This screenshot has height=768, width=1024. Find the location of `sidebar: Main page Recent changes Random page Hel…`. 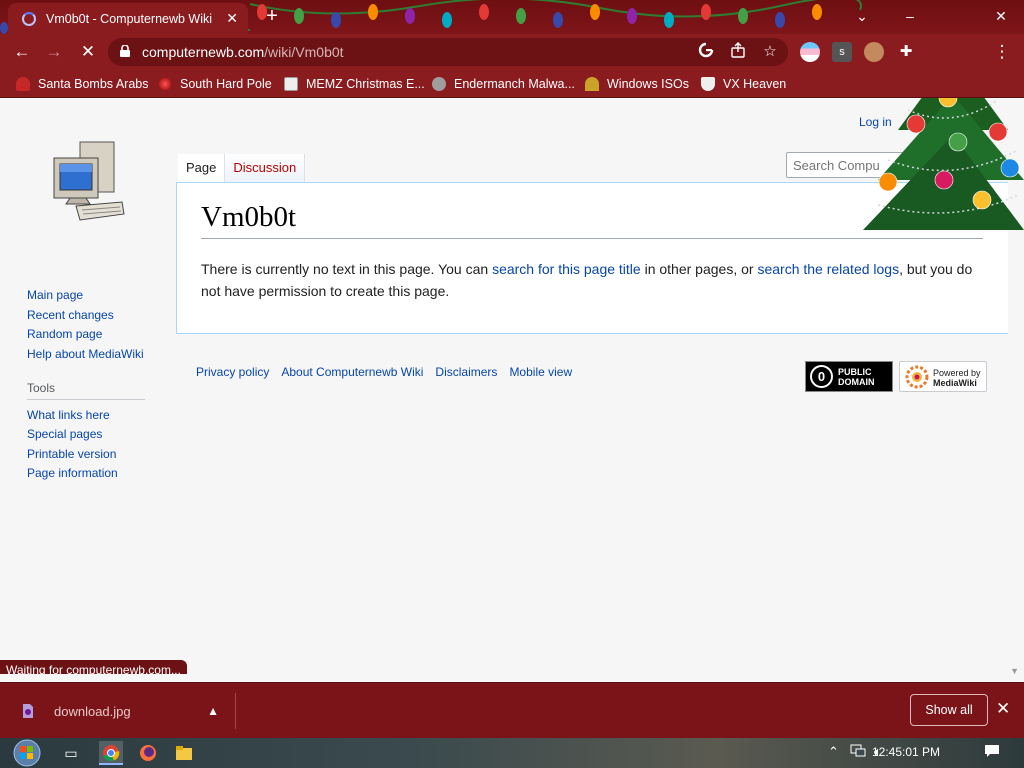

sidebar: Main page Recent changes Random page Hel… is located at coordinates (92, 387).